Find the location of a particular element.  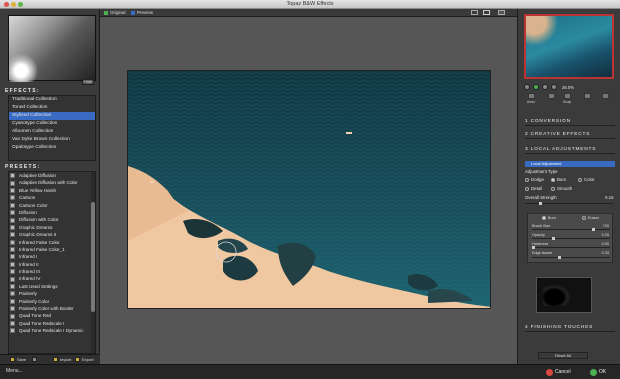

zoom-in-icon is located at coordinates (545, 87).